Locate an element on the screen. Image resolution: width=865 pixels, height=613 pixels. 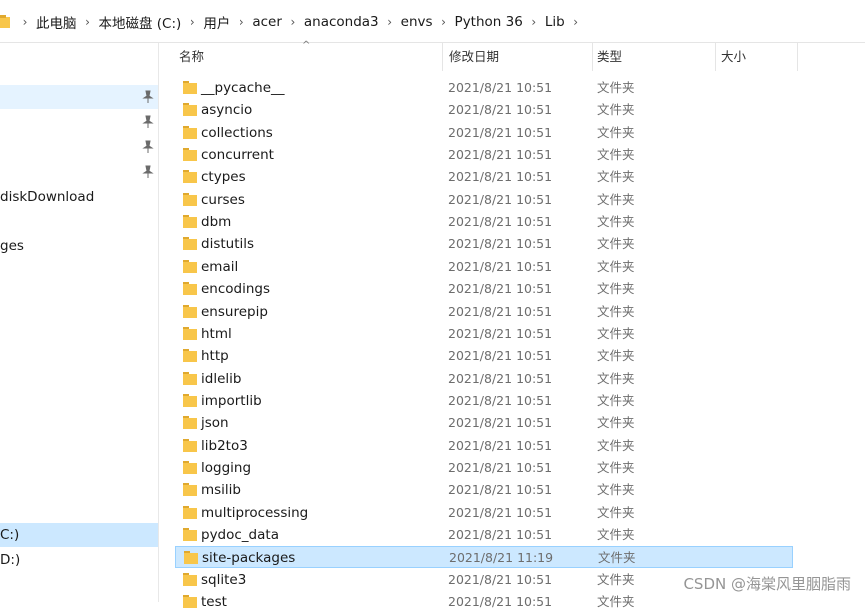
file-row: idlelib 2021/8/21 10:51 文件夹 is located at coordinates (484, 379).